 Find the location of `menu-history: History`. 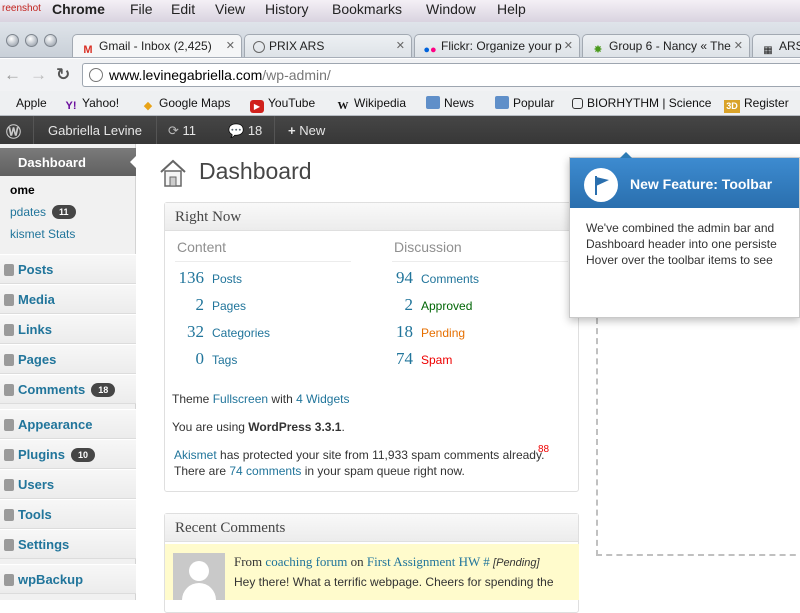

menu-history: History is located at coordinates (287, 9).